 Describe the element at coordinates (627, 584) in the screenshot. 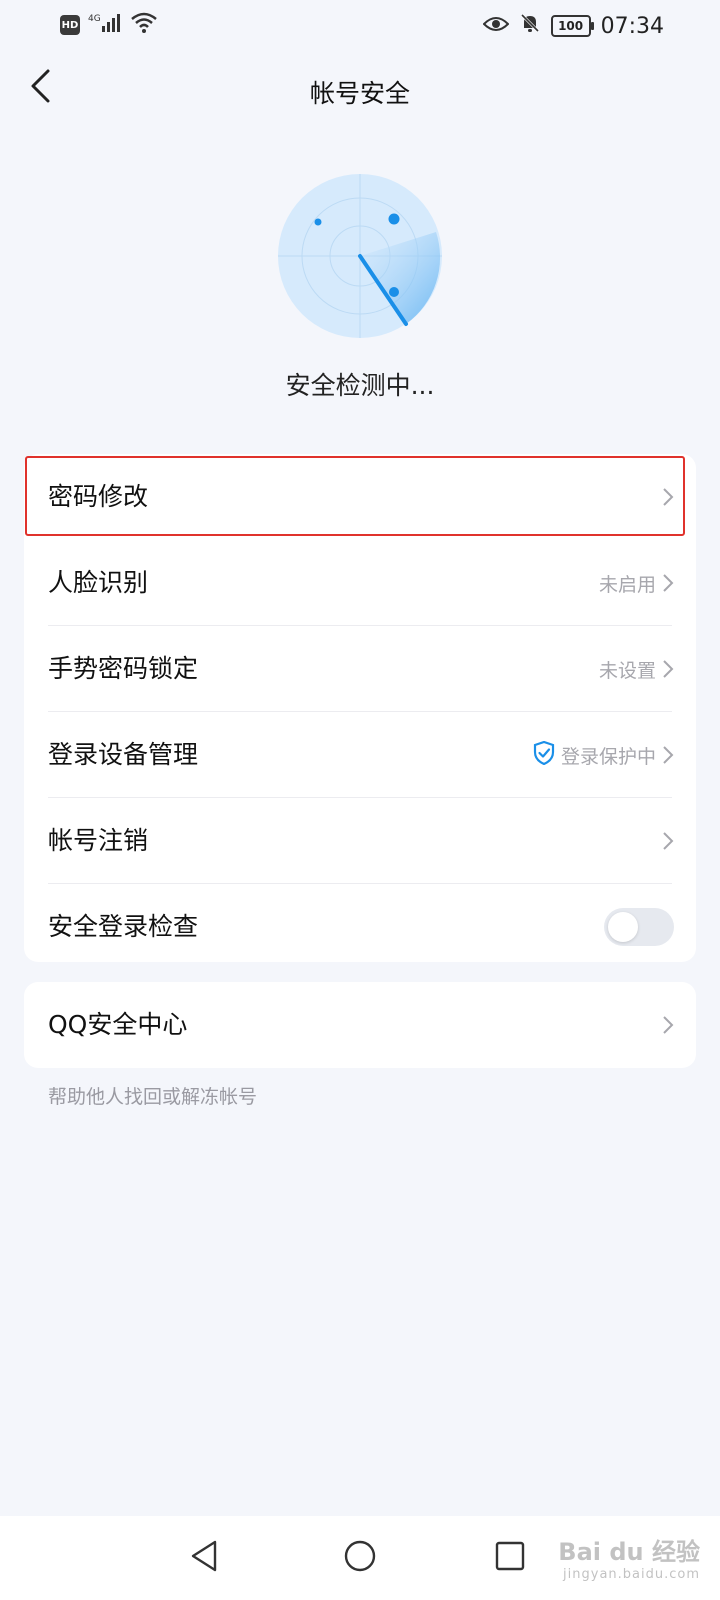

I see `row-value: 未启用` at that location.